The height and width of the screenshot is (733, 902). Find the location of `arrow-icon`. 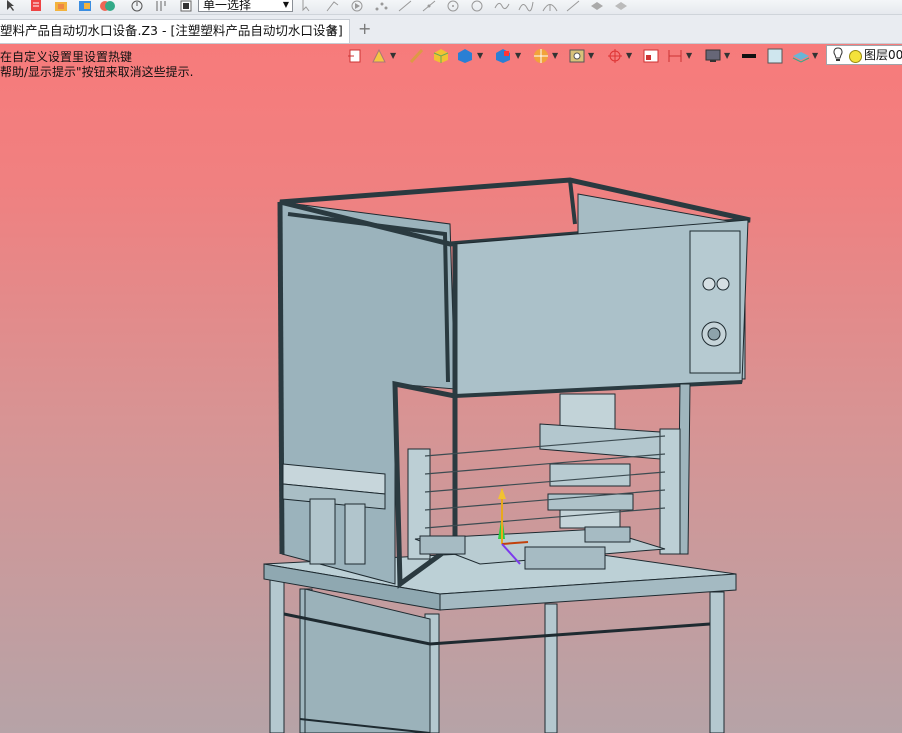

arrow-icon is located at coordinates (429, 6).